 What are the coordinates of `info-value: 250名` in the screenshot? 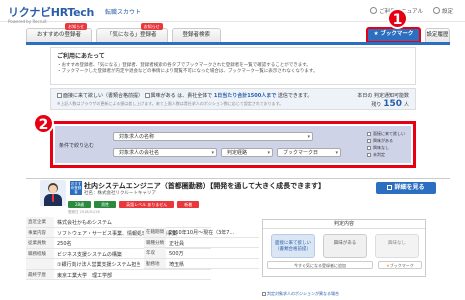 It's located at (64, 244).